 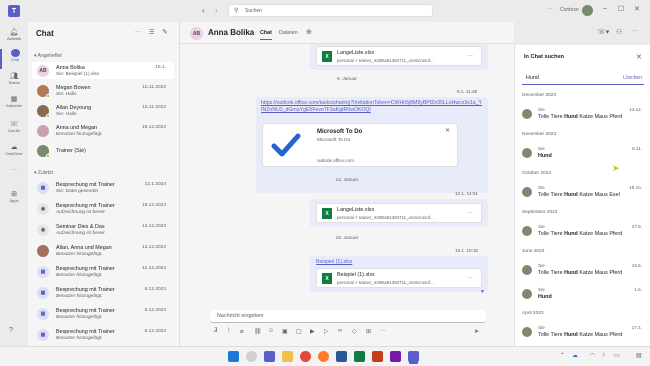 I want to click on forward-arrow-icon: ›, so click(x=216, y=10).